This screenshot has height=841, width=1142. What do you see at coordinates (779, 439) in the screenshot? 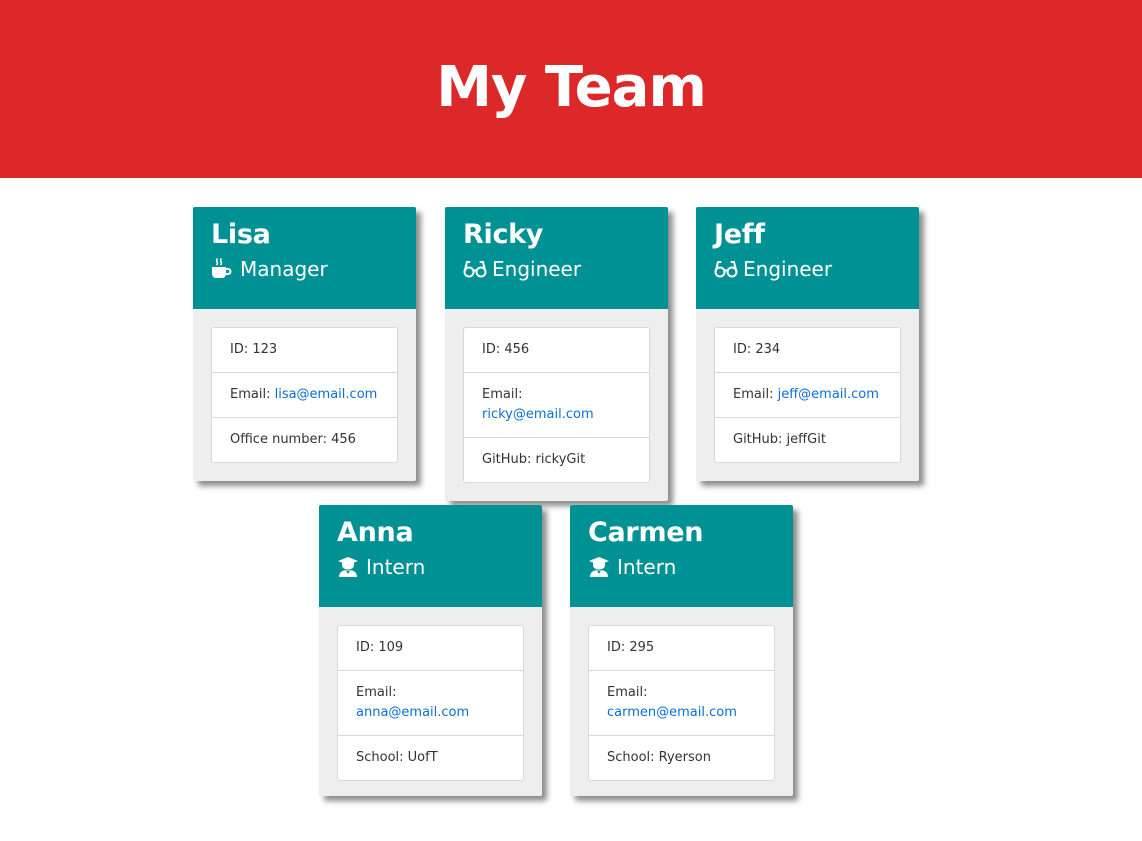
I see `github-item: GitHub: jeffGit` at bounding box center [779, 439].